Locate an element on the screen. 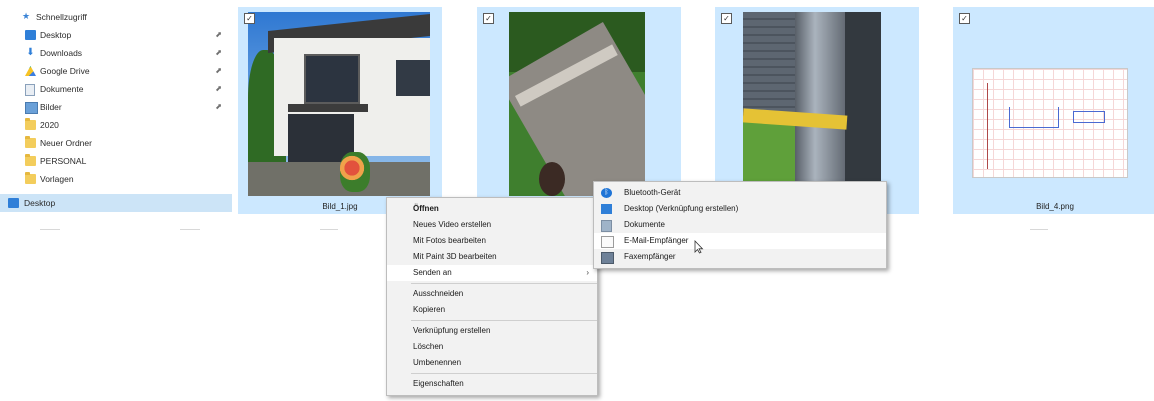  nav-item-google-drive: Google Drive ⬈ is located at coordinates (116, 71).